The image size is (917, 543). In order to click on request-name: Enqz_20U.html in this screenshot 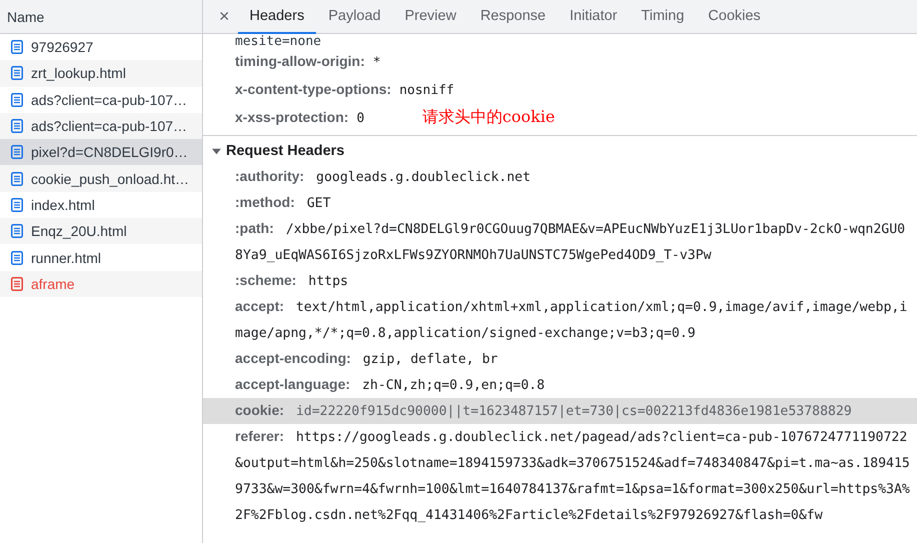, I will do `click(79, 231)`.